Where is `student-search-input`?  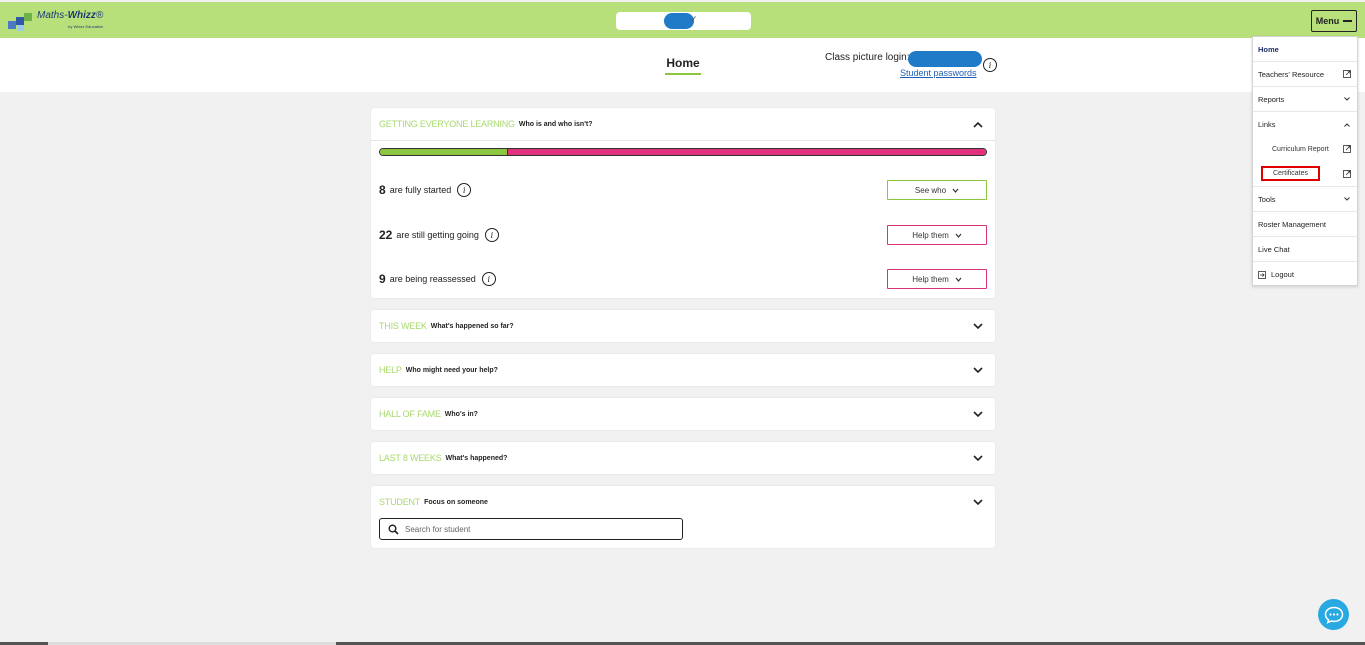
student-search-input is located at coordinates (535, 529).